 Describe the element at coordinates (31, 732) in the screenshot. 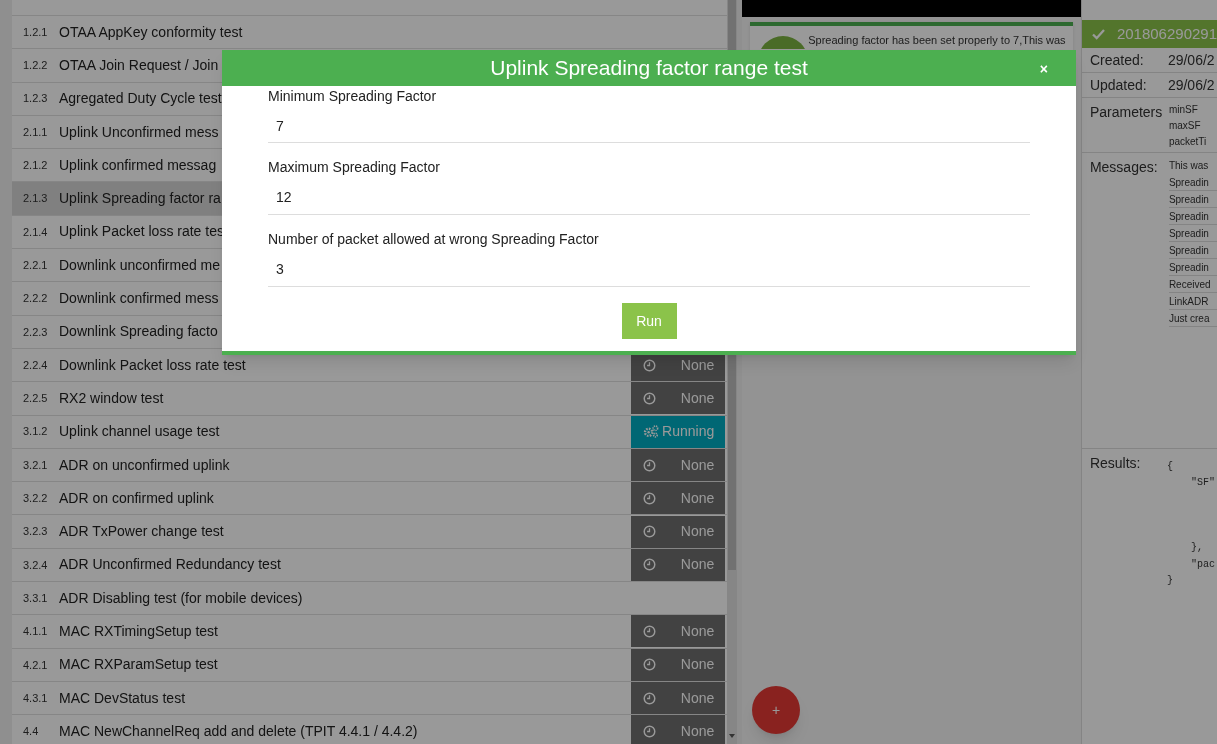

I see `test-number: 4.4` at that location.